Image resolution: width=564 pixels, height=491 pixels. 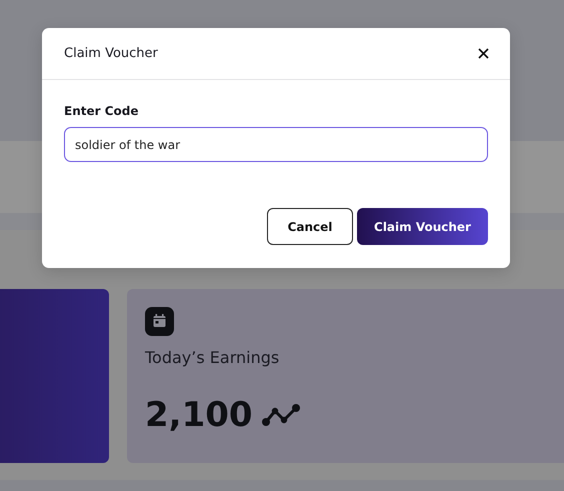 What do you see at coordinates (483, 53) in the screenshot?
I see `close-button` at bounding box center [483, 53].